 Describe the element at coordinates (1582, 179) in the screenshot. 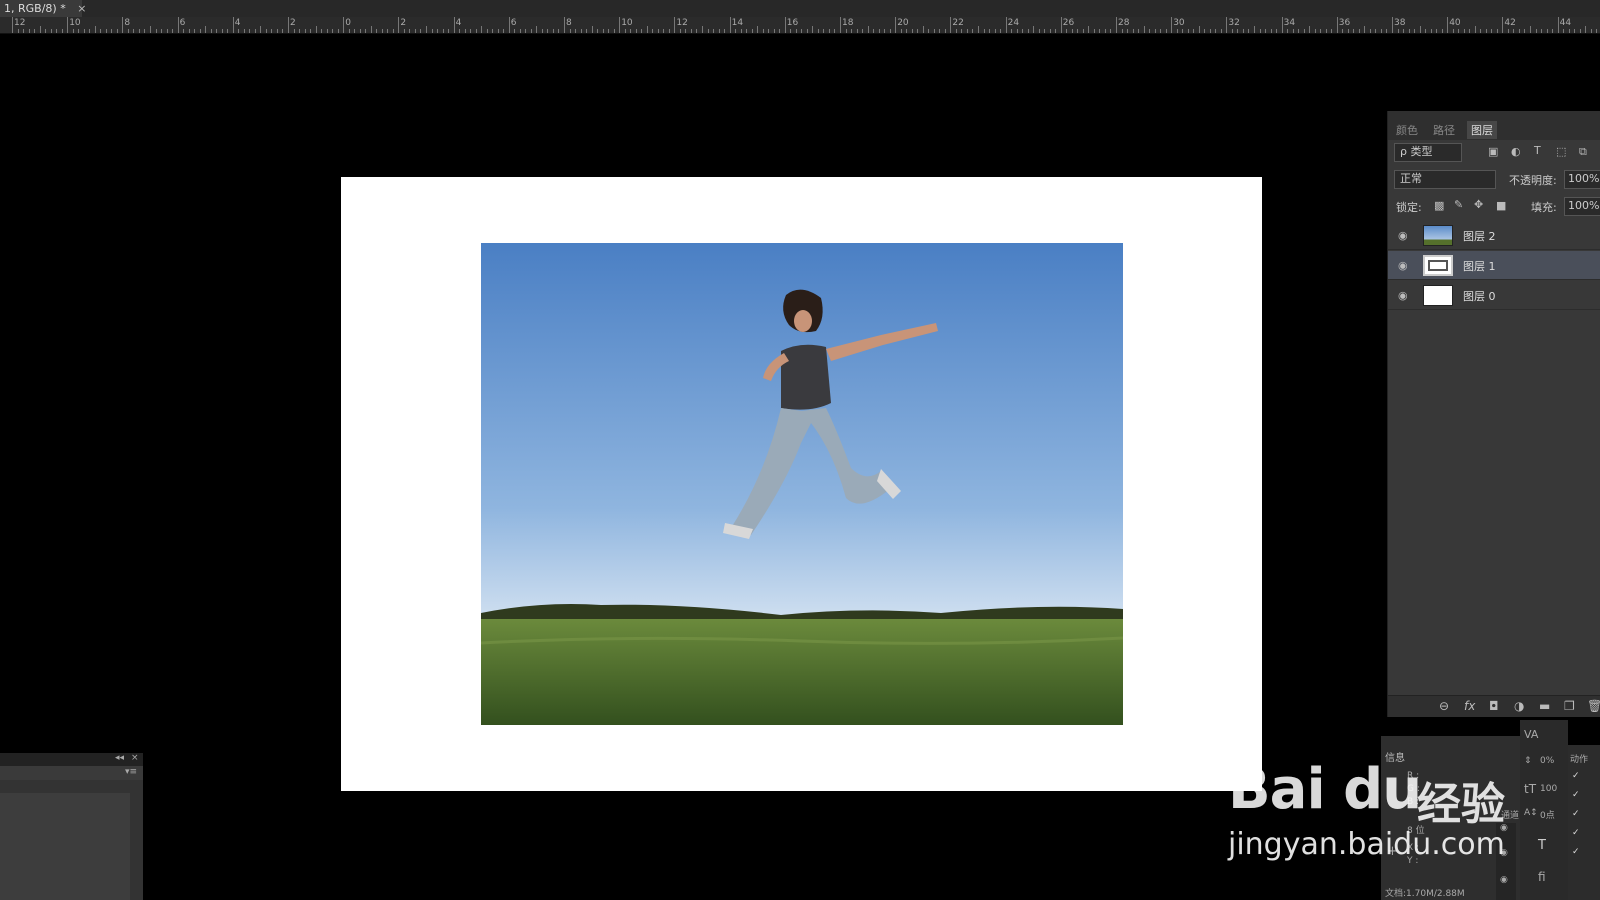

I see `opacity-input: 100%` at that location.